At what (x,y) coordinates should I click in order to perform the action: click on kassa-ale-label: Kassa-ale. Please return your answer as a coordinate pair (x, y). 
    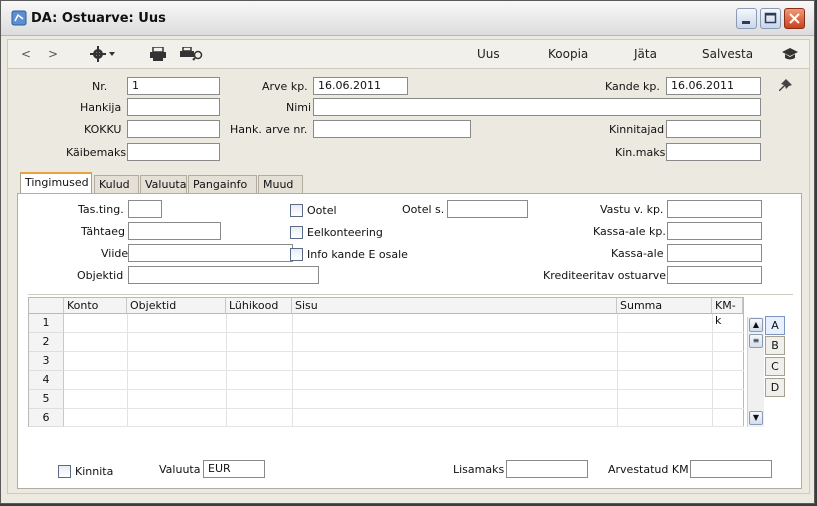
    Looking at the image, I should click on (637, 253).